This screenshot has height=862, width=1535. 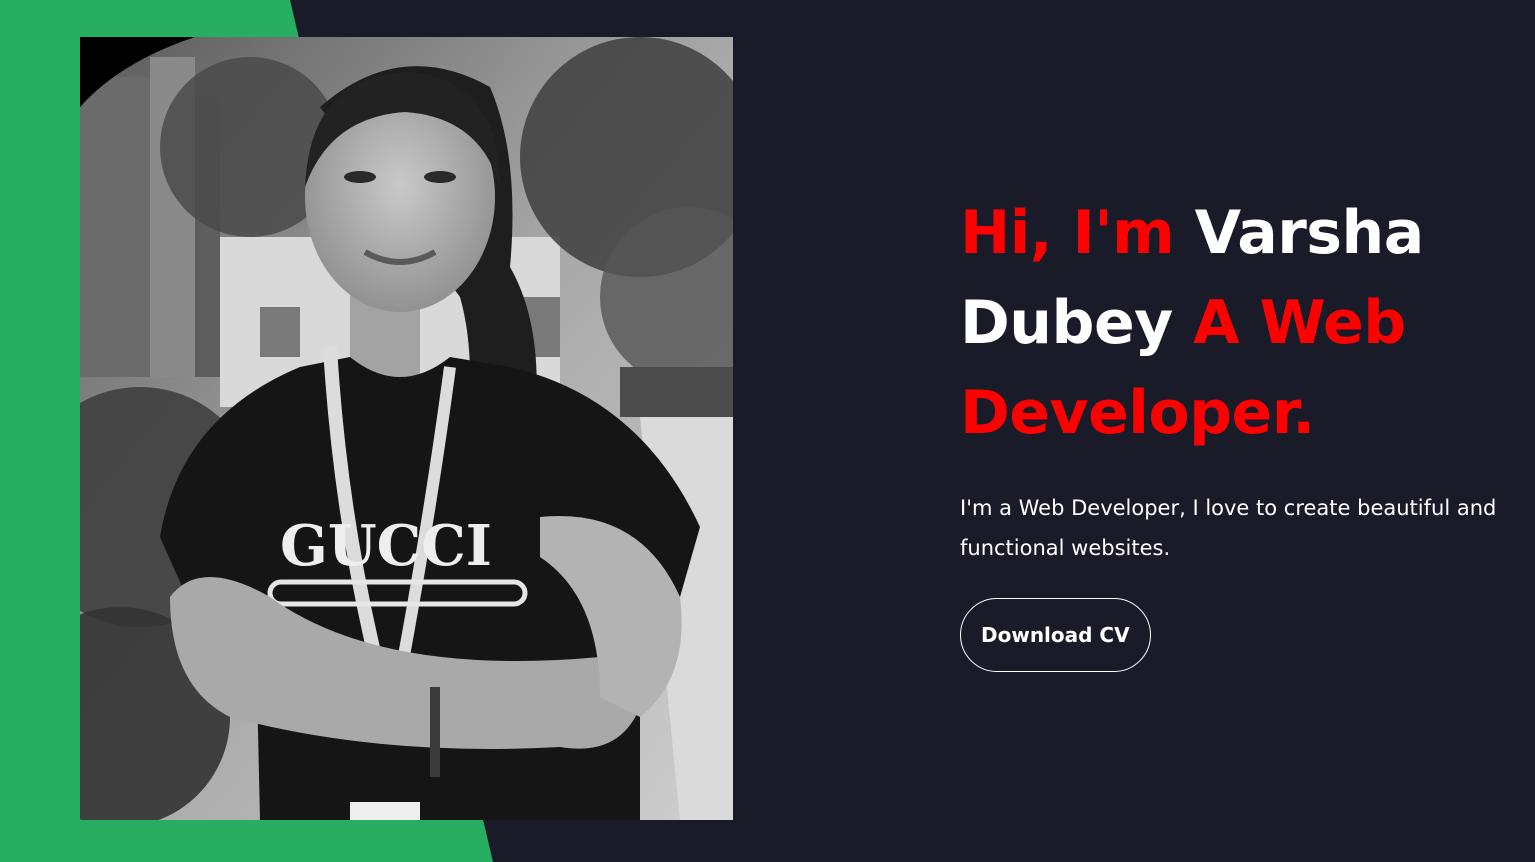 I want to click on role-suffix-text: Developer., so click(x=1137, y=413).